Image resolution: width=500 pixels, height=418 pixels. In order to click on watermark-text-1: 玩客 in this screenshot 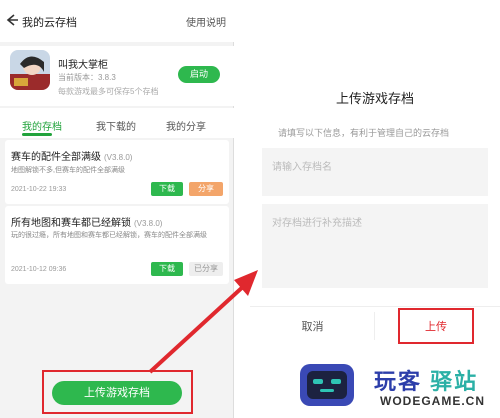, I will do `click(398, 381)`.